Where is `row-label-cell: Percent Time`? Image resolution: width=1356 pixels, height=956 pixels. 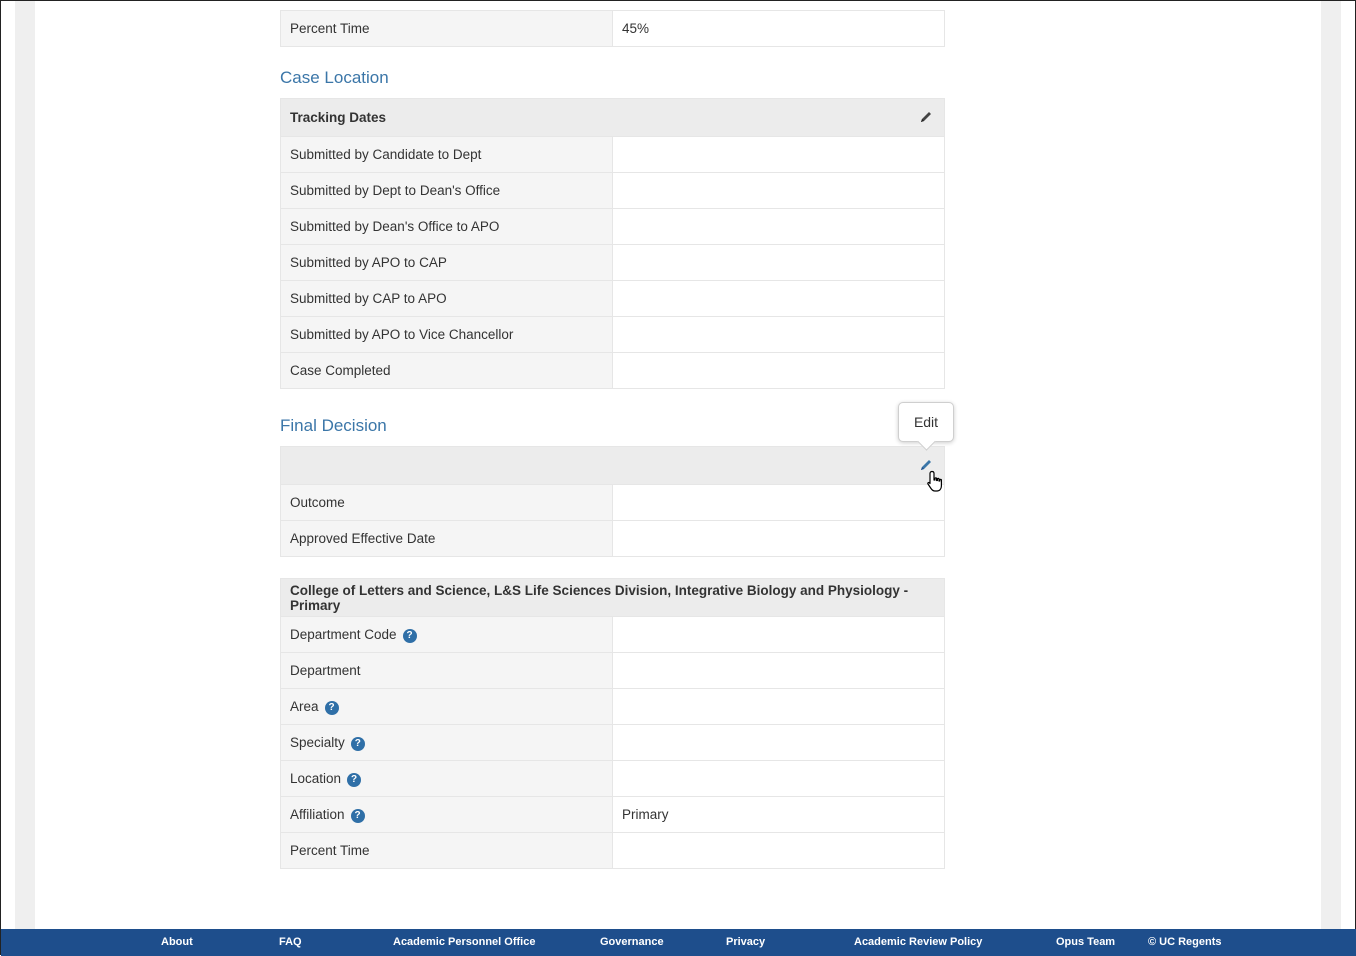
row-label-cell: Percent Time is located at coordinates (446, 850).